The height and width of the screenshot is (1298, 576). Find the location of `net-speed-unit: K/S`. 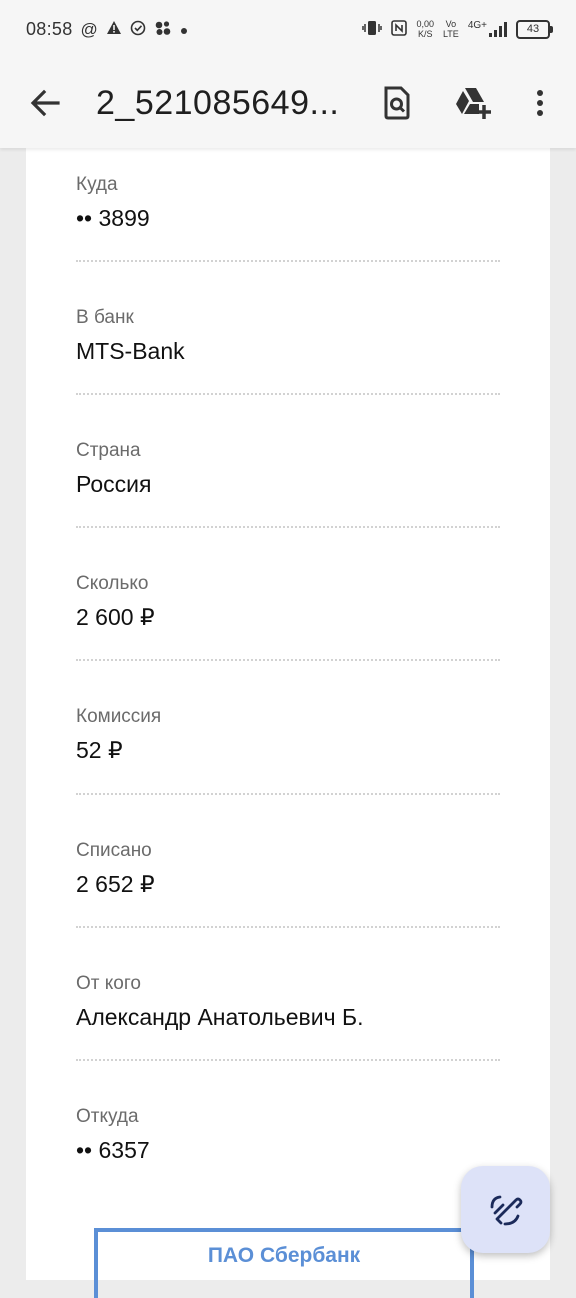

net-speed-unit: K/S is located at coordinates (425, 34).